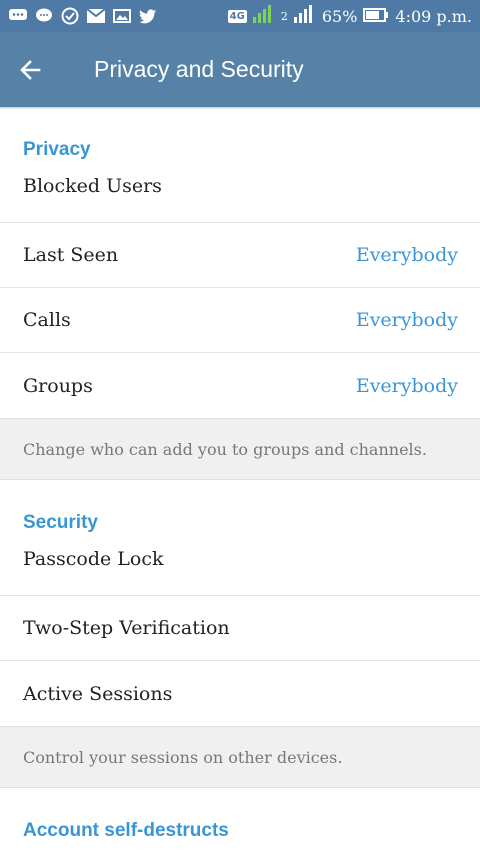 This screenshot has height=854, width=480. I want to click on page-title: Privacy and Security, so click(199, 69).